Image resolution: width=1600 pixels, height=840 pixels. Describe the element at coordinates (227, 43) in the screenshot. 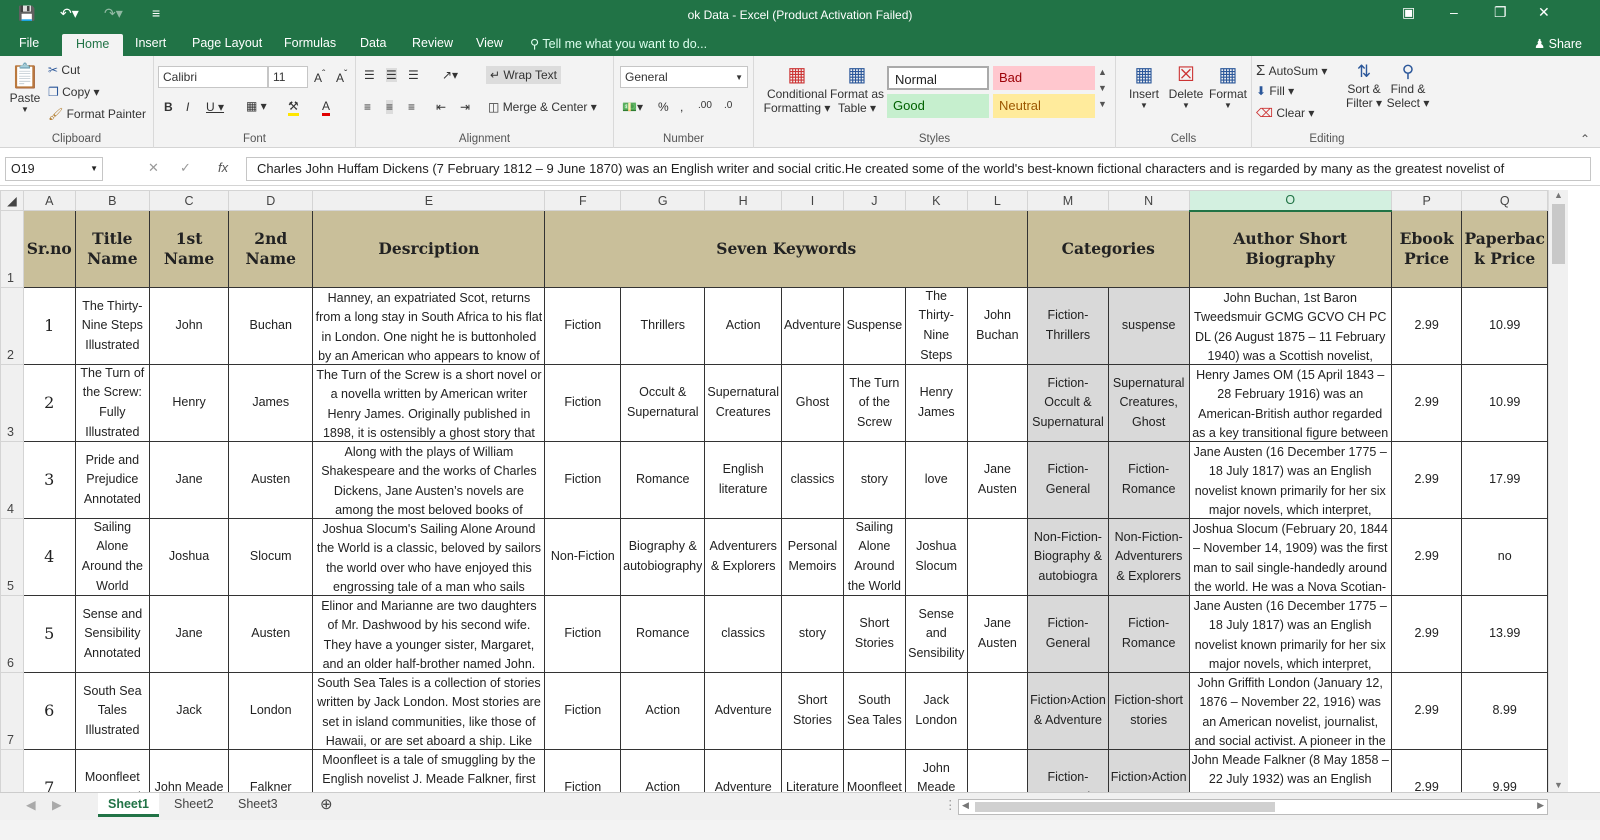

I see `tab-page-layout: Page Layout` at that location.